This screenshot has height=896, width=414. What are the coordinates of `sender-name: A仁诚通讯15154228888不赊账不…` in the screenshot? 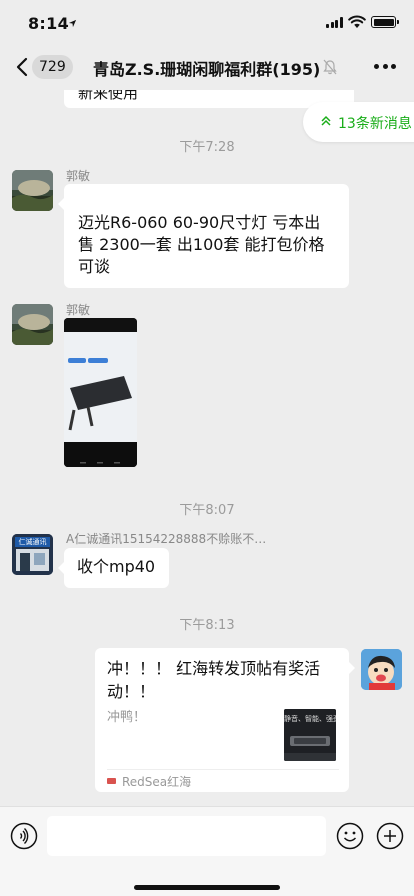 It's located at (166, 539).